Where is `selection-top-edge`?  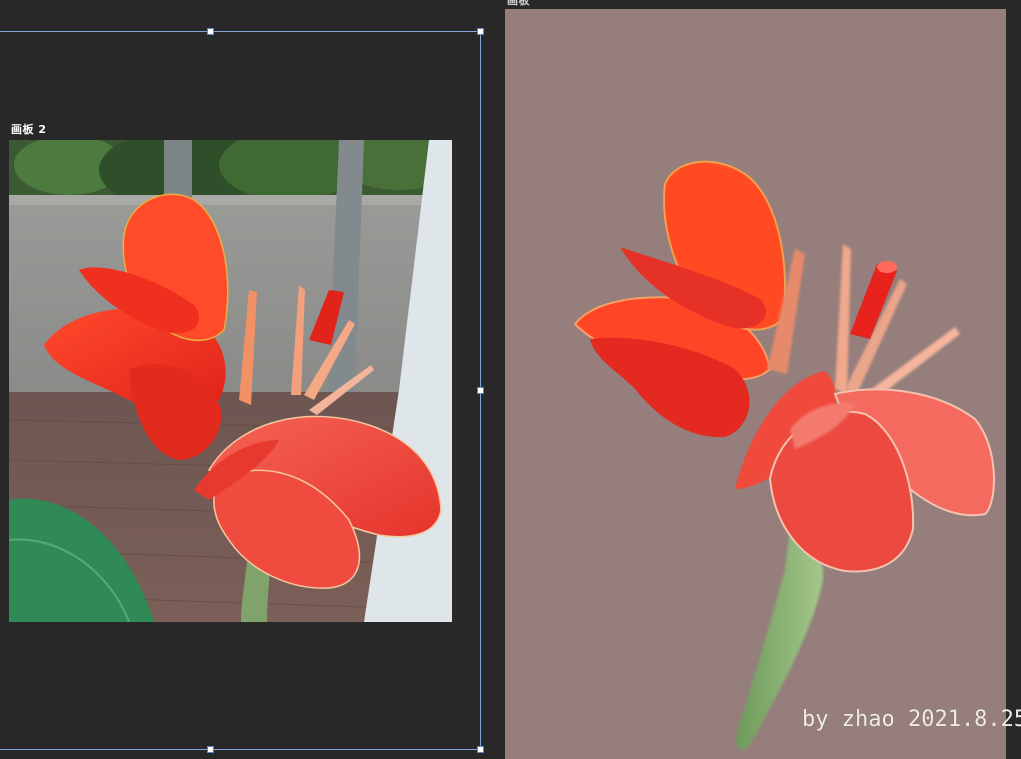 selection-top-edge is located at coordinates (240, 31).